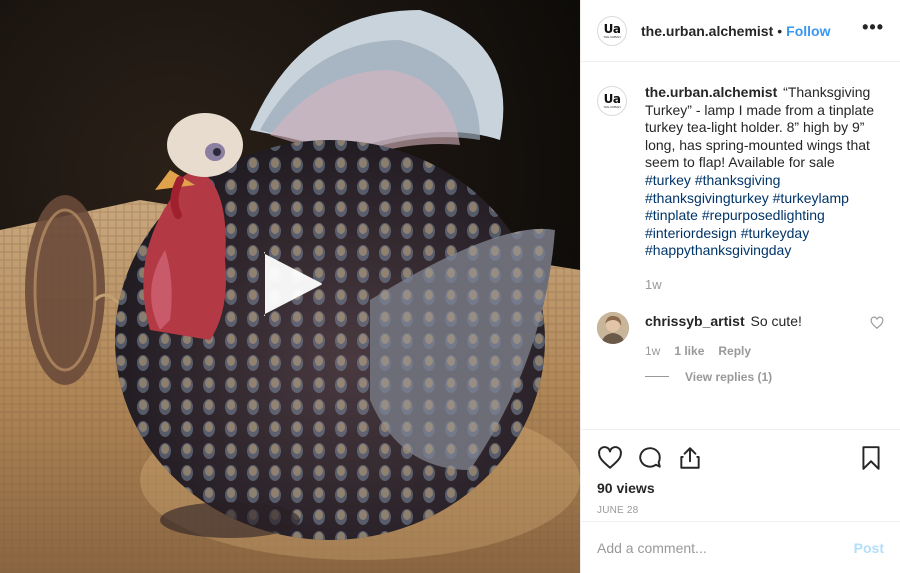 This screenshot has height=573, width=900. What do you see at coordinates (711, 92) in the screenshot?
I see `caption-username: the.urban.alchemist` at bounding box center [711, 92].